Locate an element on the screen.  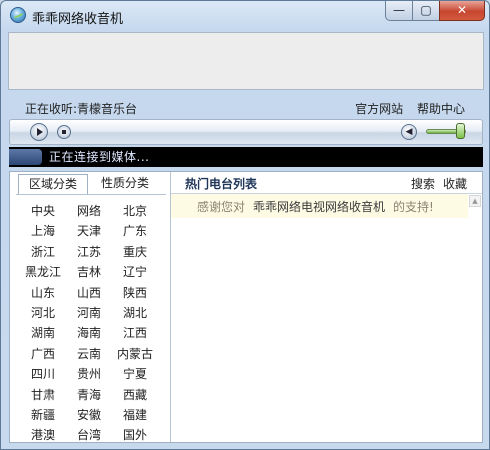
region-item: 新疆 is located at coordinates (43, 414).